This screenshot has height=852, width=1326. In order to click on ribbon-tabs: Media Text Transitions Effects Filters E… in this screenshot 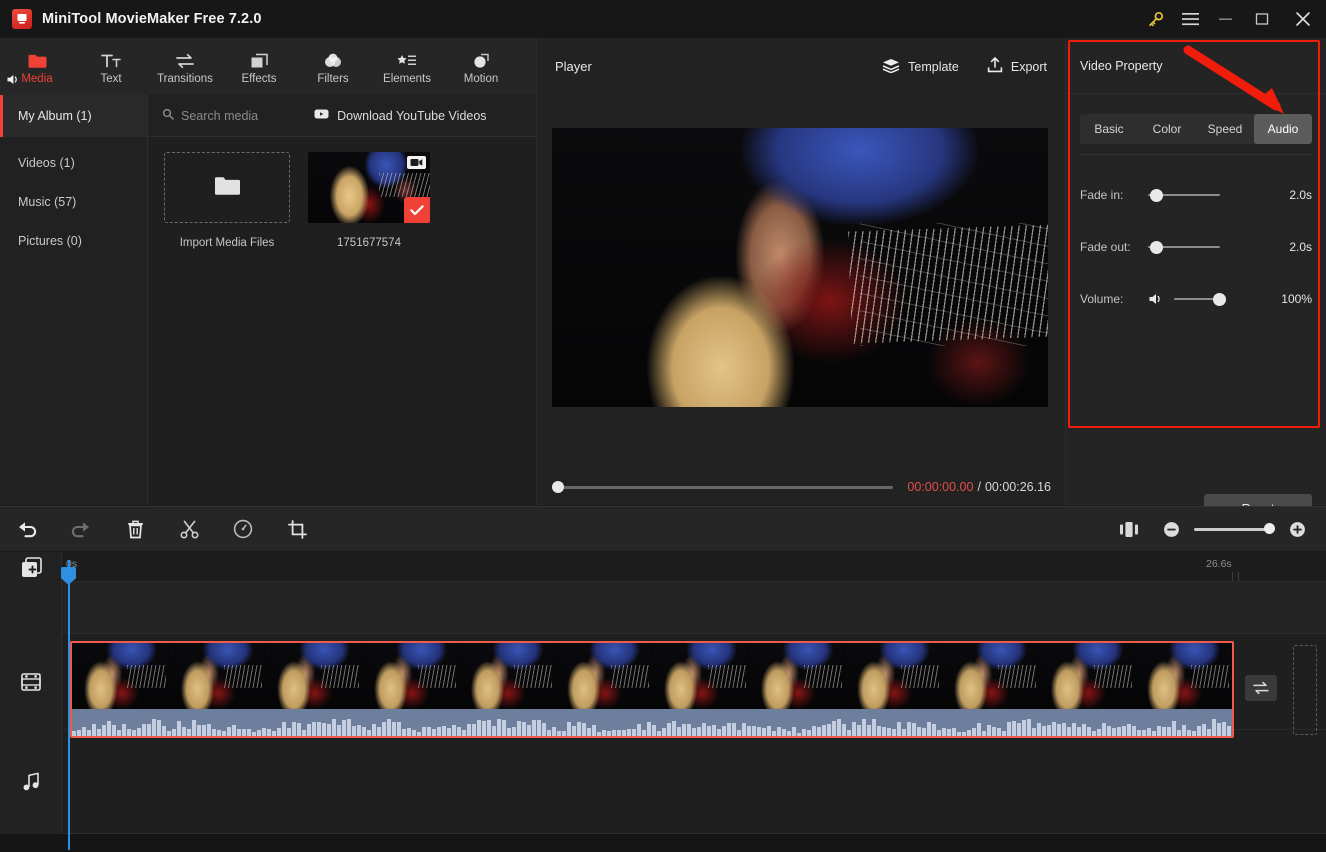, I will do `click(268, 66)`.